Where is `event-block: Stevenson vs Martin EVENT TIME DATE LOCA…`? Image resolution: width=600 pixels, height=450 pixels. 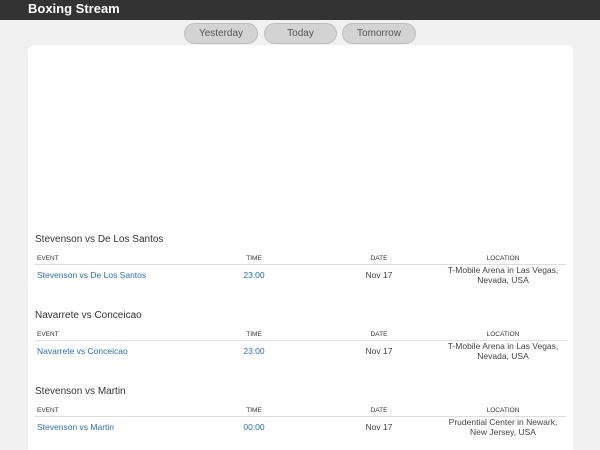 event-block: Stevenson vs Martin EVENT TIME DATE LOCA… is located at coordinates (300, 417).